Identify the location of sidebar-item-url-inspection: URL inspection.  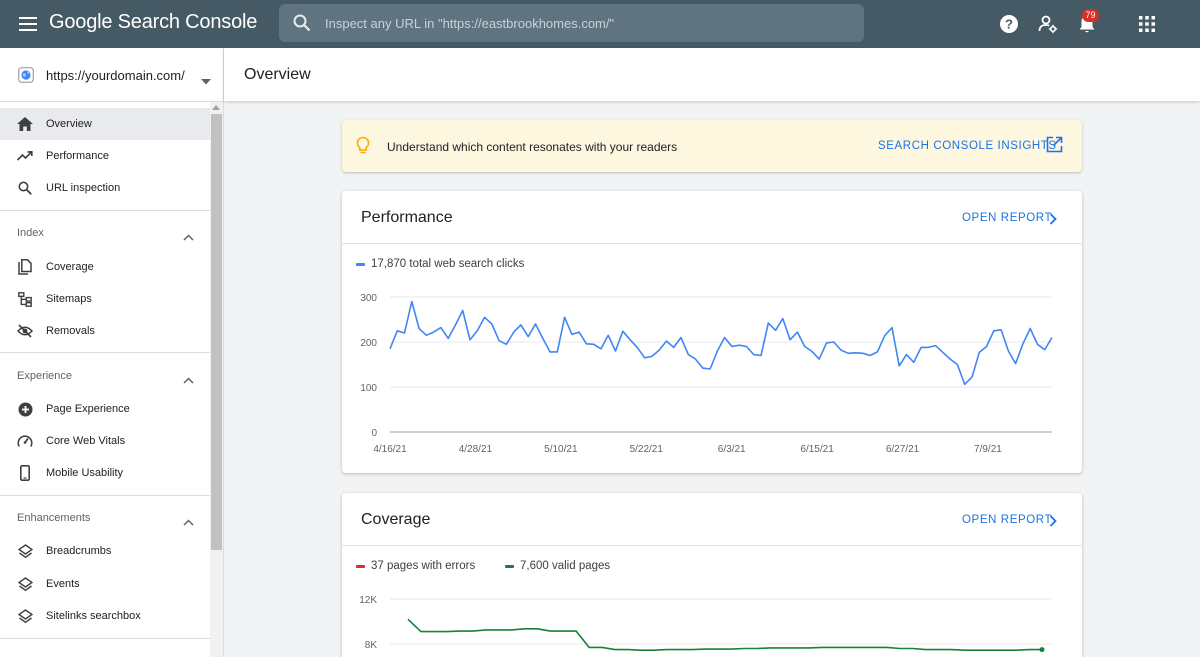
(105, 188).